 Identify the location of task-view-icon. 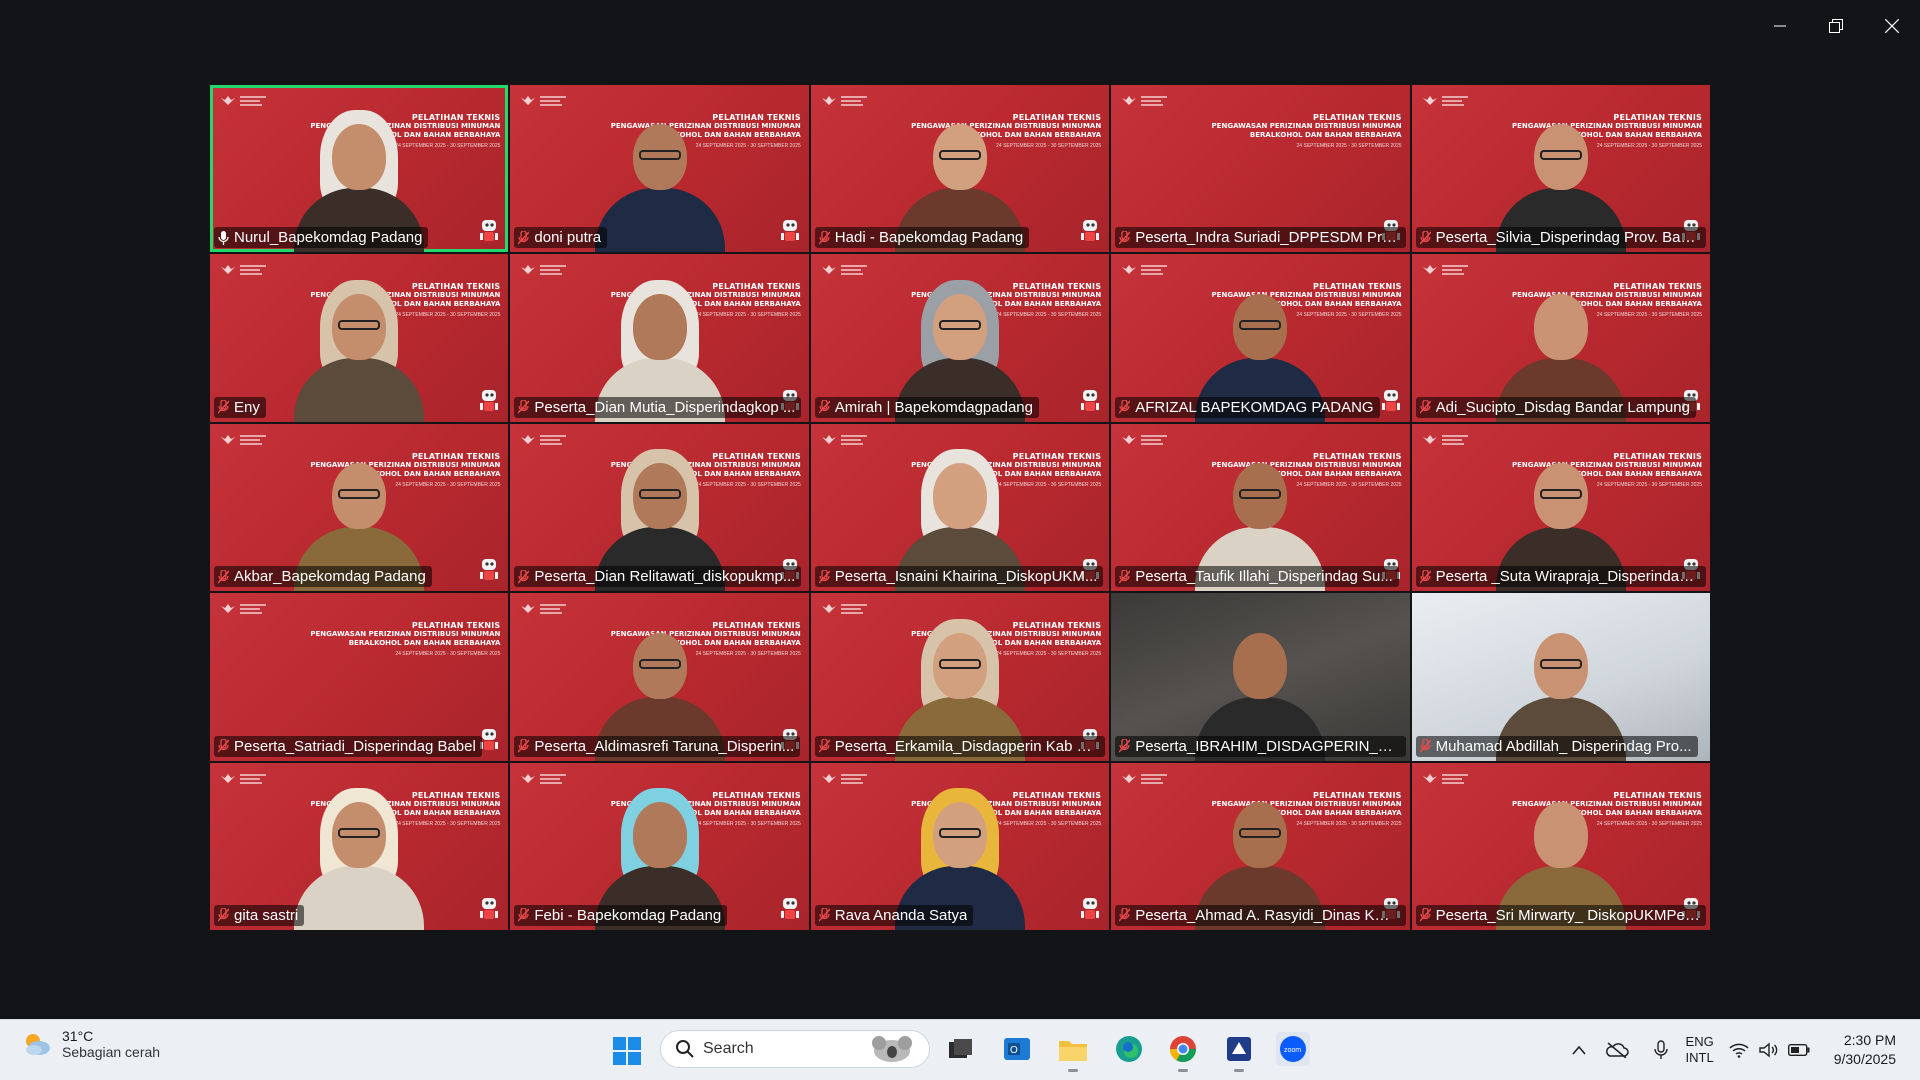
(960, 1048).